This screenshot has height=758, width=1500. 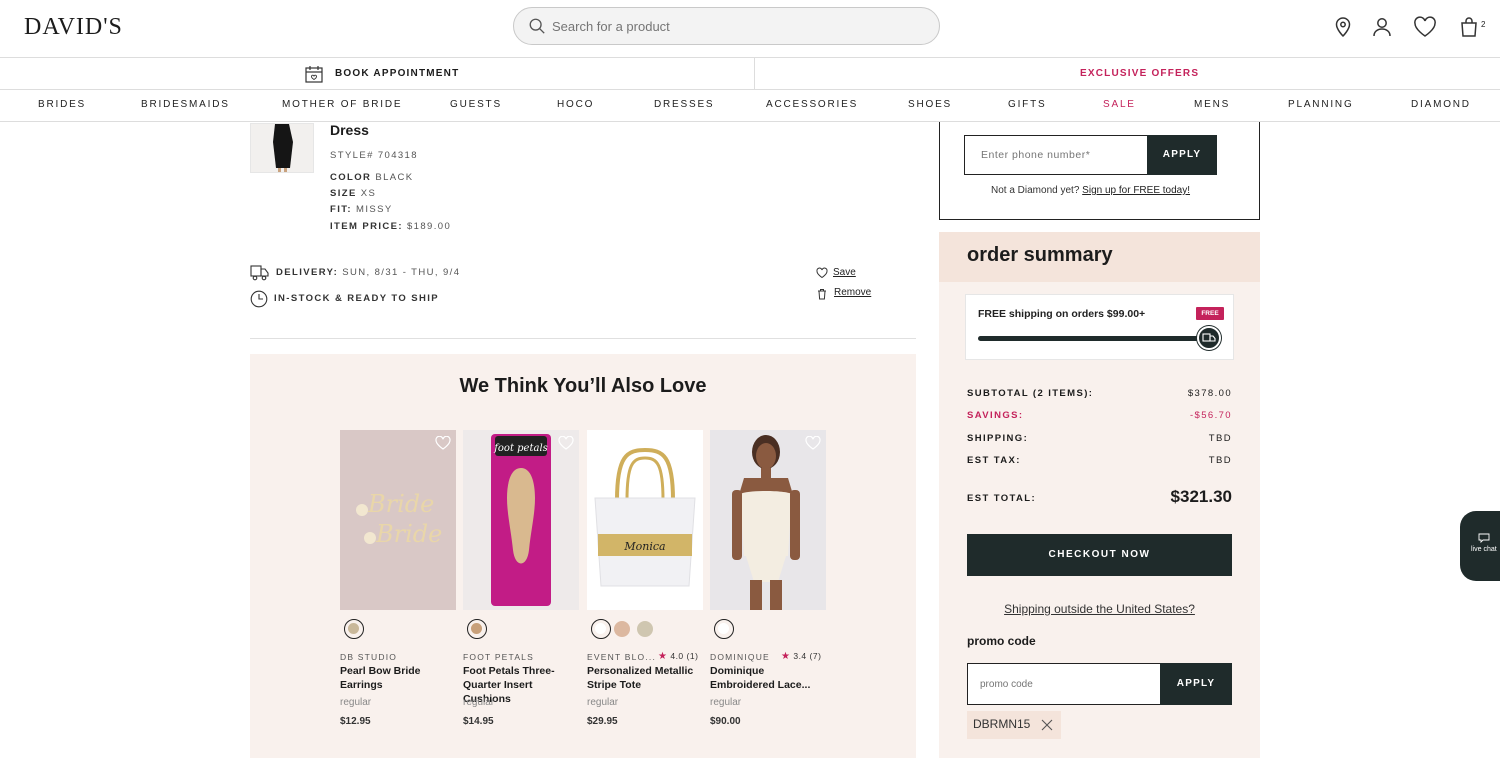 What do you see at coordinates (1182, 155) in the screenshot?
I see `phone-apply-button: APPLY` at bounding box center [1182, 155].